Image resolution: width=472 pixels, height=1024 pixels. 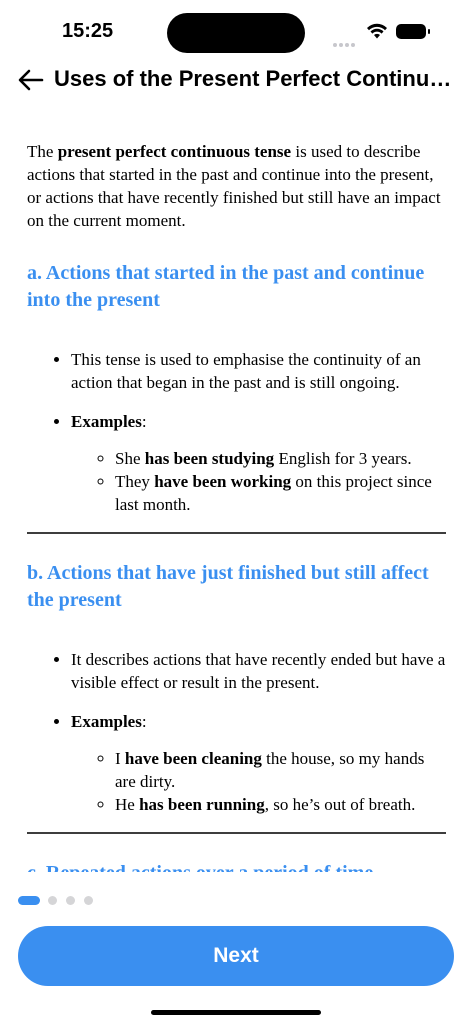 I want to click on battery-icon, so click(x=413, y=31).